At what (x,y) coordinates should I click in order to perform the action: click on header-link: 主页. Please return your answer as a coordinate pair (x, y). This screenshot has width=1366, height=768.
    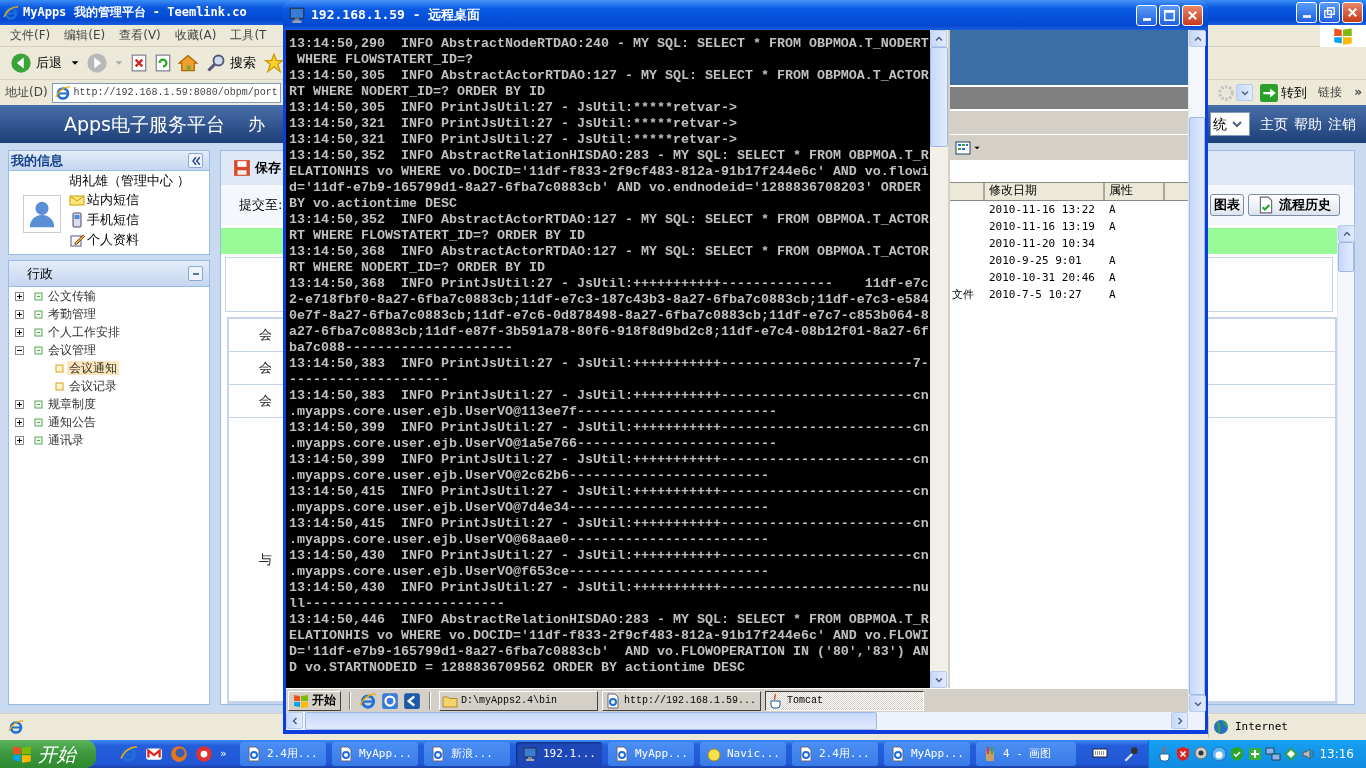
    Looking at the image, I should click on (1274, 124).